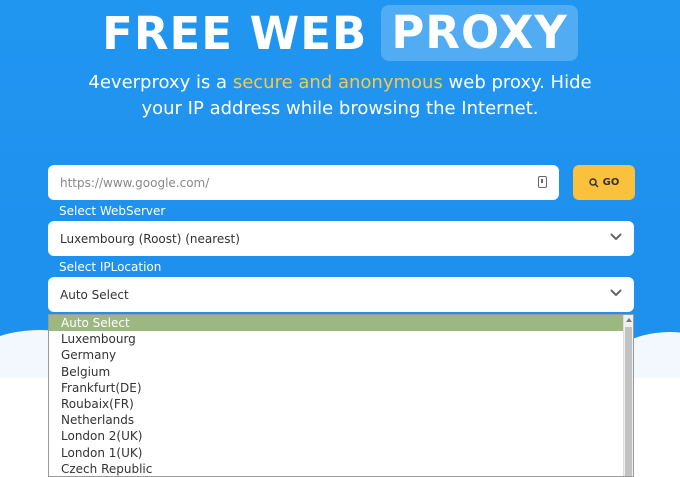  What do you see at coordinates (160, 82) in the screenshot?
I see `subtitle-prefix: 4everproxy is a` at bounding box center [160, 82].